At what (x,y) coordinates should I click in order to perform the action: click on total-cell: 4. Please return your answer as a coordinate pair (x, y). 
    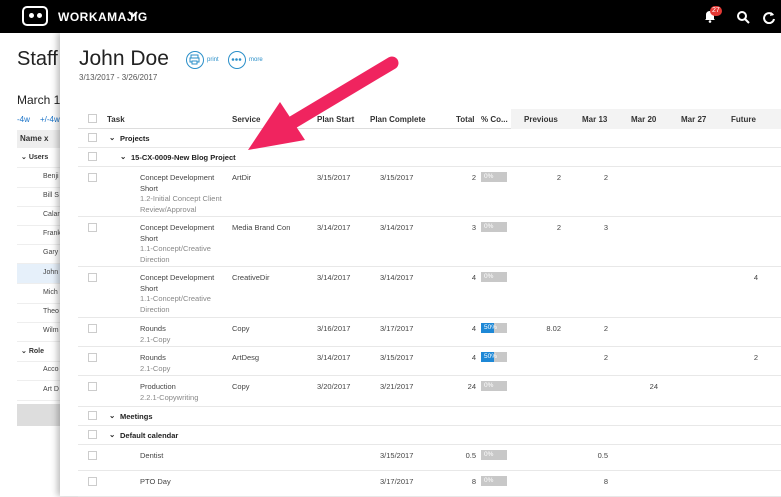
    Looking at the image, I should click on (473, 277).